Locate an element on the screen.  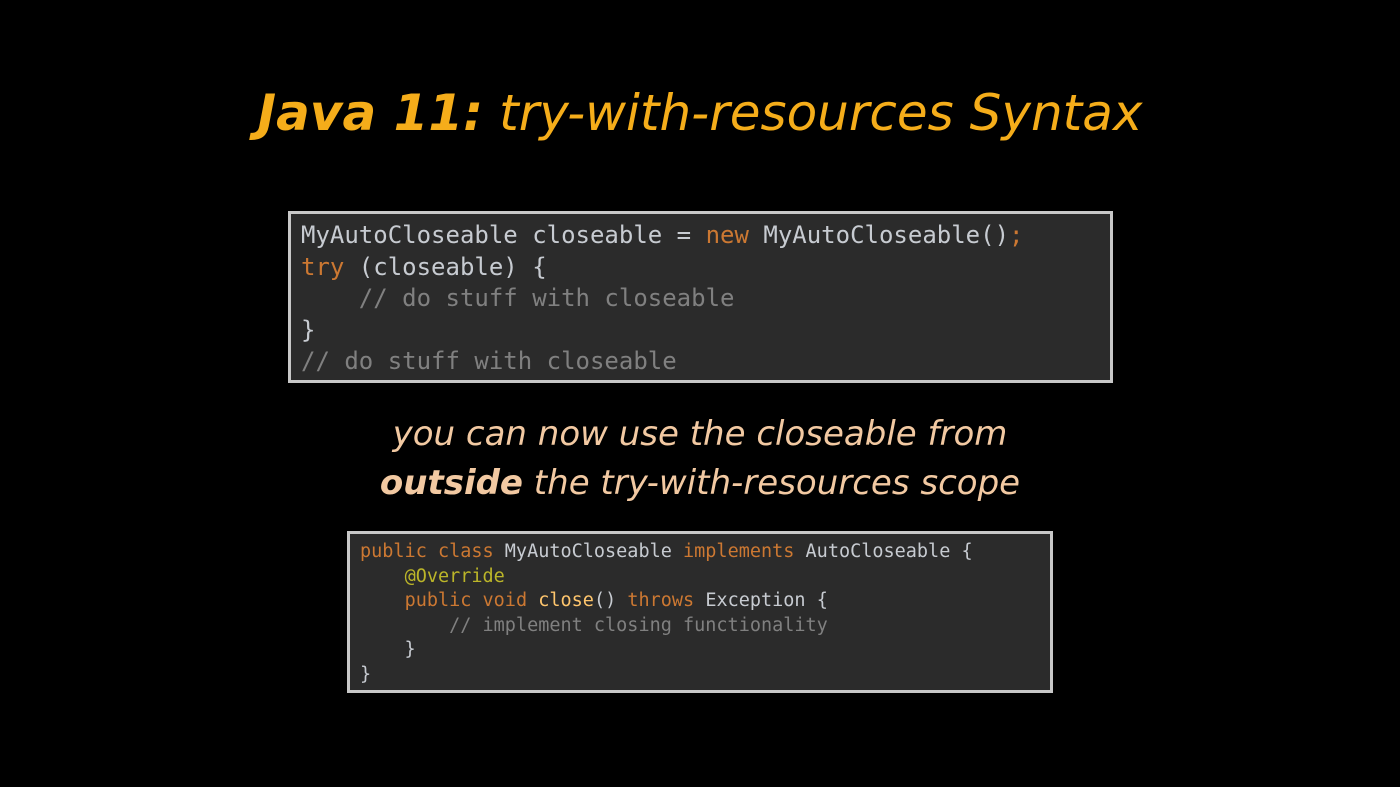
caption-text-1: you can now use the closeable from is located at coordinates (700, 434).